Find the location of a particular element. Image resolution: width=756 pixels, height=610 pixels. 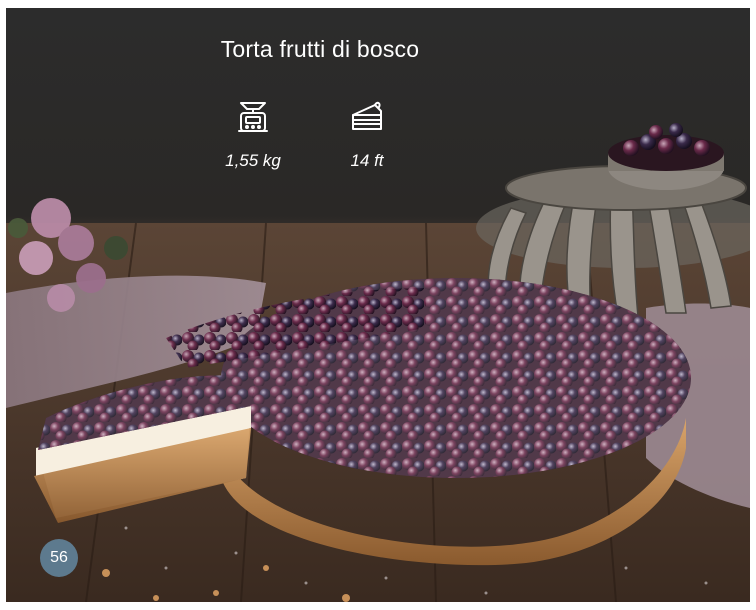

weight-value: 1,55 kg is located at coordinates (253, 160).